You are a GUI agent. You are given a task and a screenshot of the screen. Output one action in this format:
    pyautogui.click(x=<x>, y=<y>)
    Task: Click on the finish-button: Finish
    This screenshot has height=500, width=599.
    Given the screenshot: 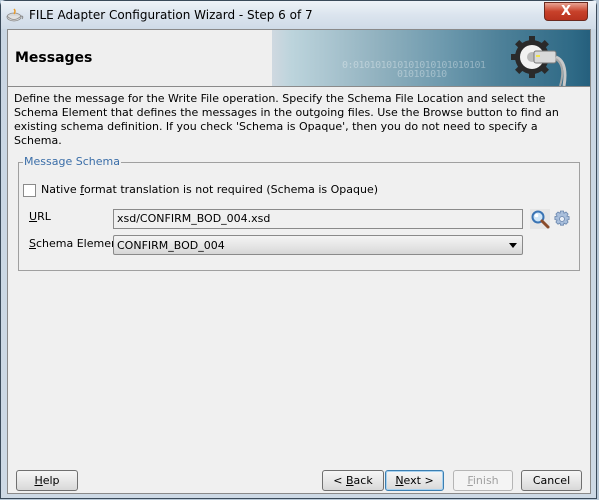 What is the action you would take?
    pyautogui.click(x=483, y=480)
    